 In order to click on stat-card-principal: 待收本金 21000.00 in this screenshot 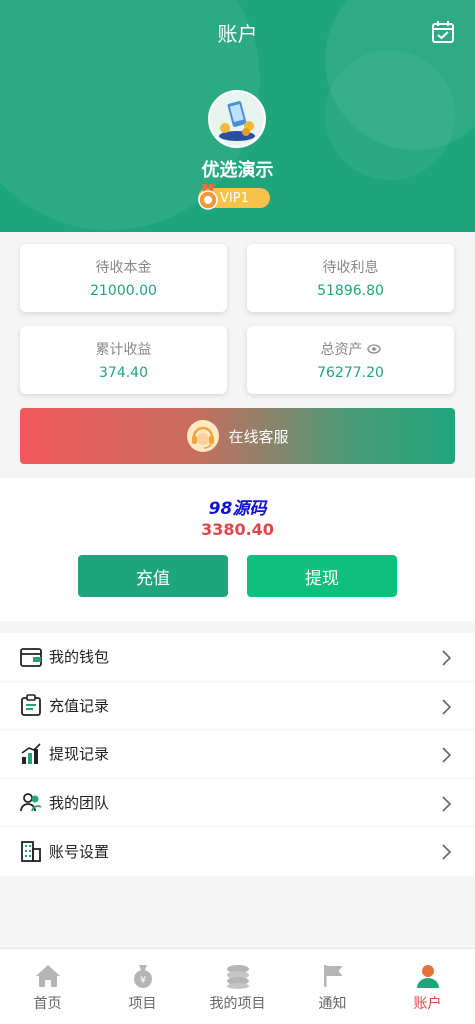, I will do `click(123, 278)`.